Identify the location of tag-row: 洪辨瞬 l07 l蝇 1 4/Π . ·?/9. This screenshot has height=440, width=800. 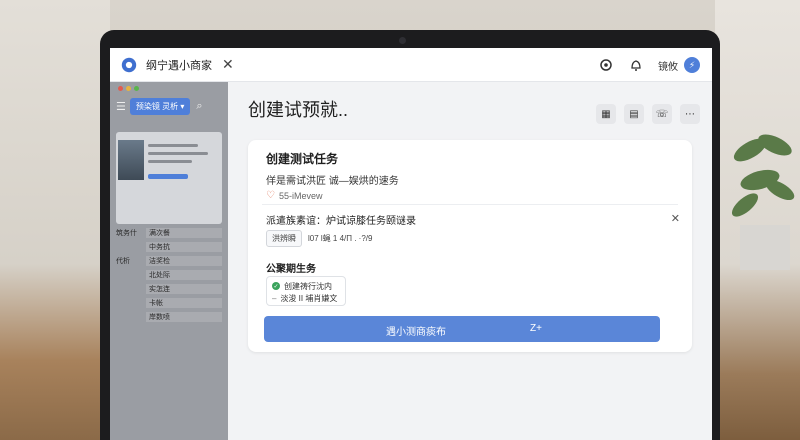
(319, 238).